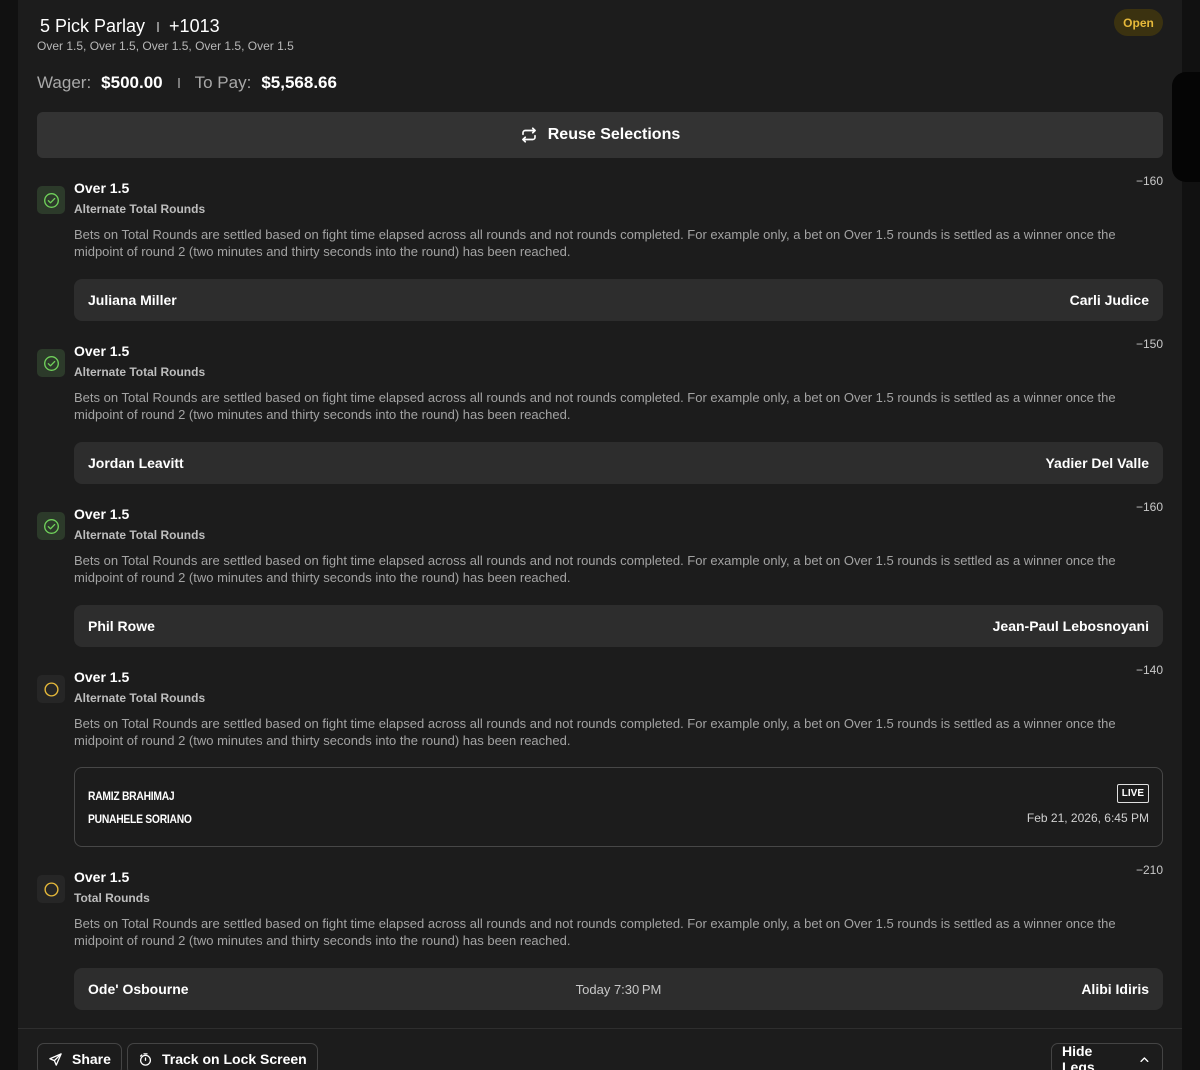 This screenshot has width=1200, height=1070. What do you see at coordinates (55, 1059) in the screenshot?
I see `send-icon` at bounding box center [55, 1059].